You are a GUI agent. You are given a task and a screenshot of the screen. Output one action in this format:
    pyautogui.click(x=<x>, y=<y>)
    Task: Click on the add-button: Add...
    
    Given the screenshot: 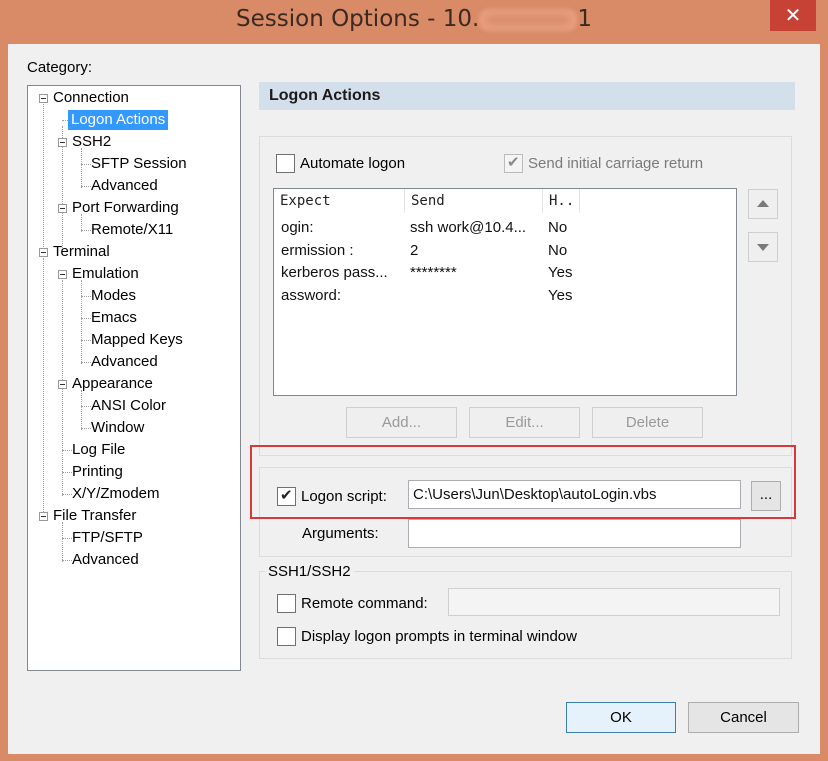 What is the action you would take?
    pyautogui.click(x=401, y=422)
    